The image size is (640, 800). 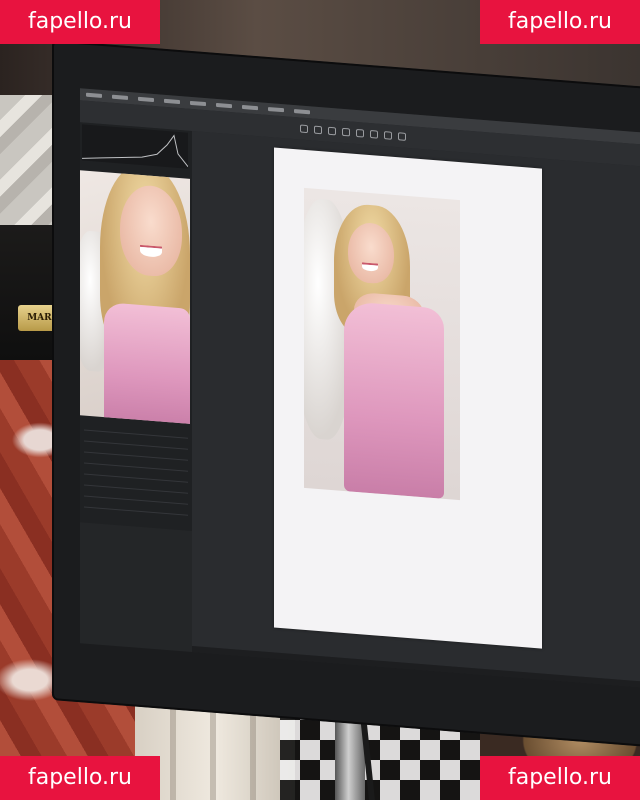 What do you see at coordinates (560, 22) in the screenshot?
I see `watermark-top-right: fapello.ru` at bounding box center [560, 22].